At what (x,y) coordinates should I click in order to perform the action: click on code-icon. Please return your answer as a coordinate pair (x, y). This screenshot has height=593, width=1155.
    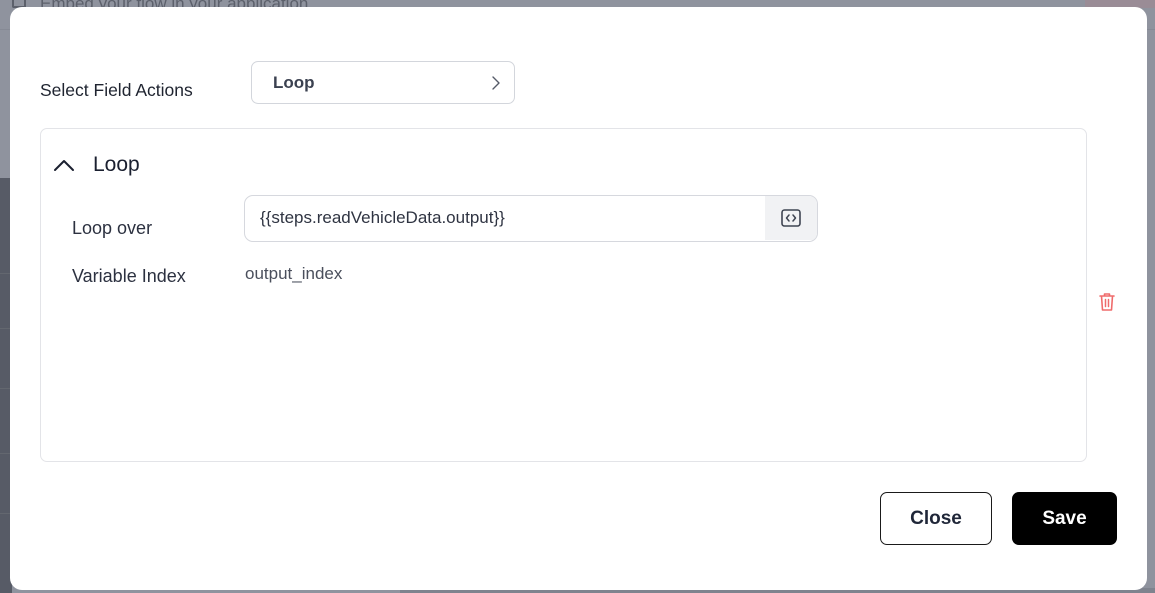
    Looking at the image, I should click on (791, 218).